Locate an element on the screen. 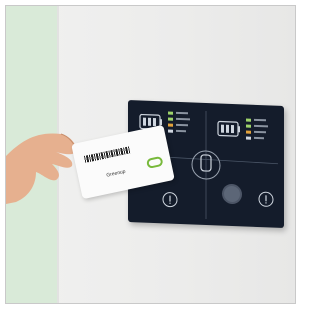 The image size is (320, 309). card-barcode is located at coordinates (107, 154).